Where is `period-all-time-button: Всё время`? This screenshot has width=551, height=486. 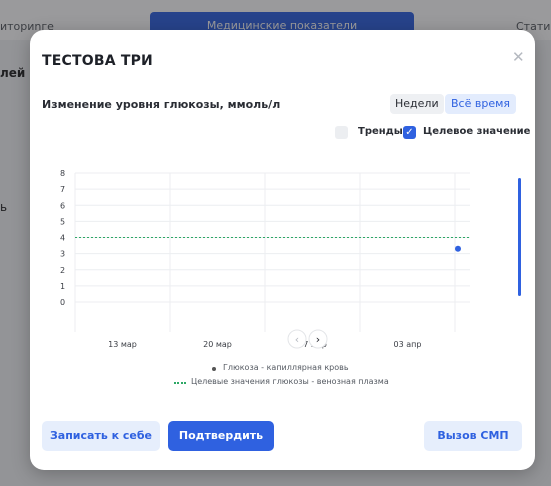 period-all-time-button: Всё время is located at coordinates (481, 104).